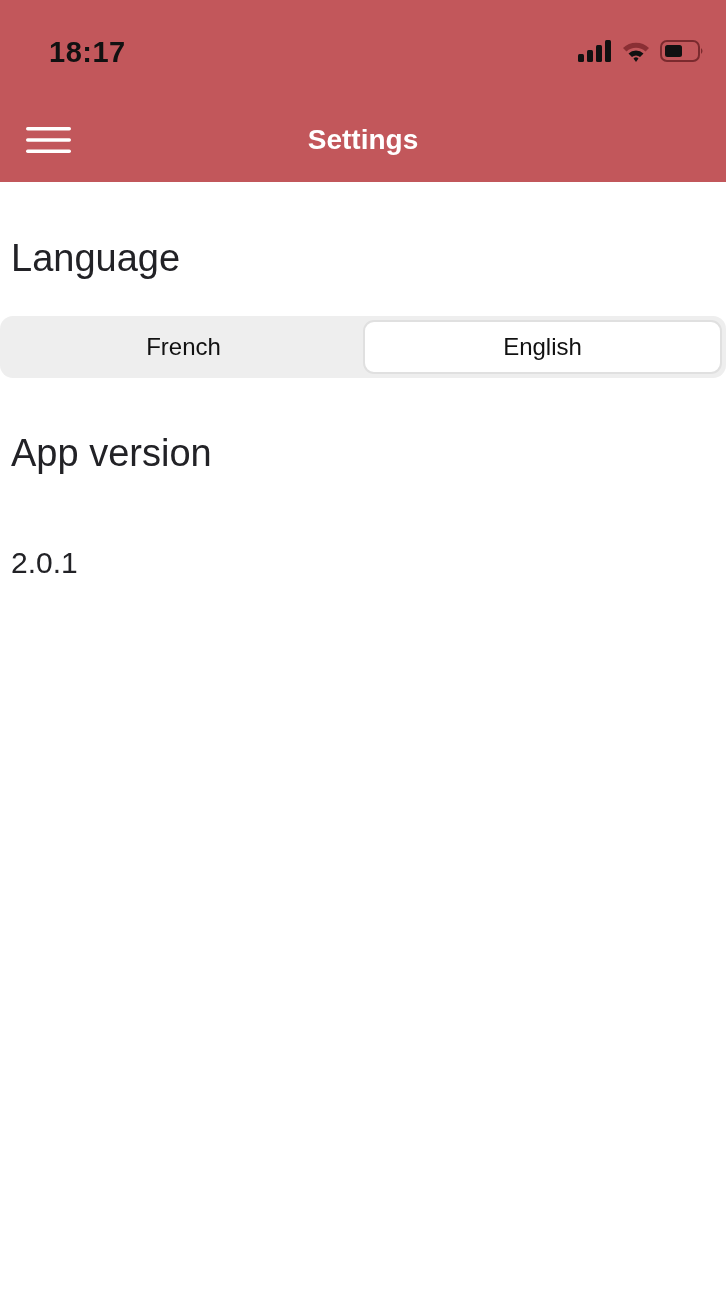 The height and width of the screenshot is (1290, 726). Describe the element at coordinates (111, 453) in the screenshot. I see `section-heading: App version` at that location.